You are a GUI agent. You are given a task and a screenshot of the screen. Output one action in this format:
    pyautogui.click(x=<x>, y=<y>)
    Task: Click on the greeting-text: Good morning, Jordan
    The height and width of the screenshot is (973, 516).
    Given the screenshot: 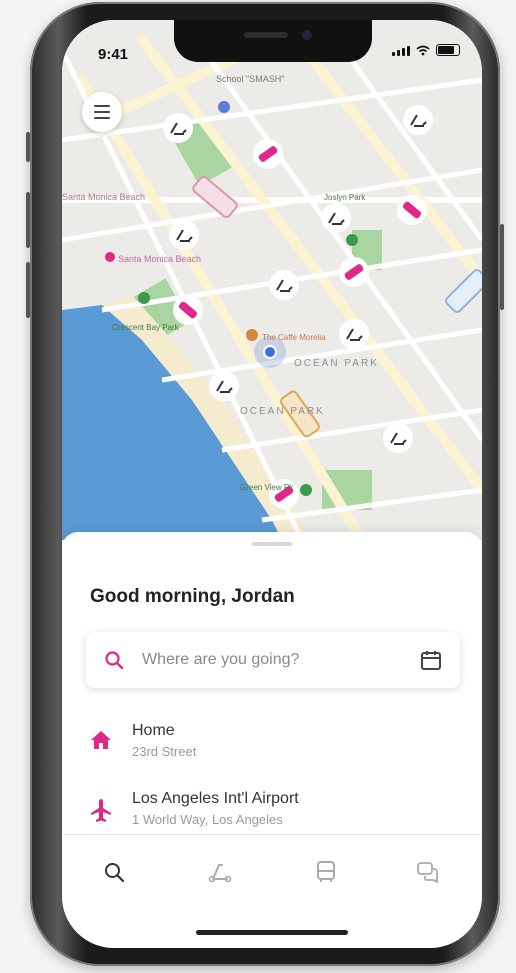 What is the action you would take?
    pyautogui.click(x=192, y=596)
    